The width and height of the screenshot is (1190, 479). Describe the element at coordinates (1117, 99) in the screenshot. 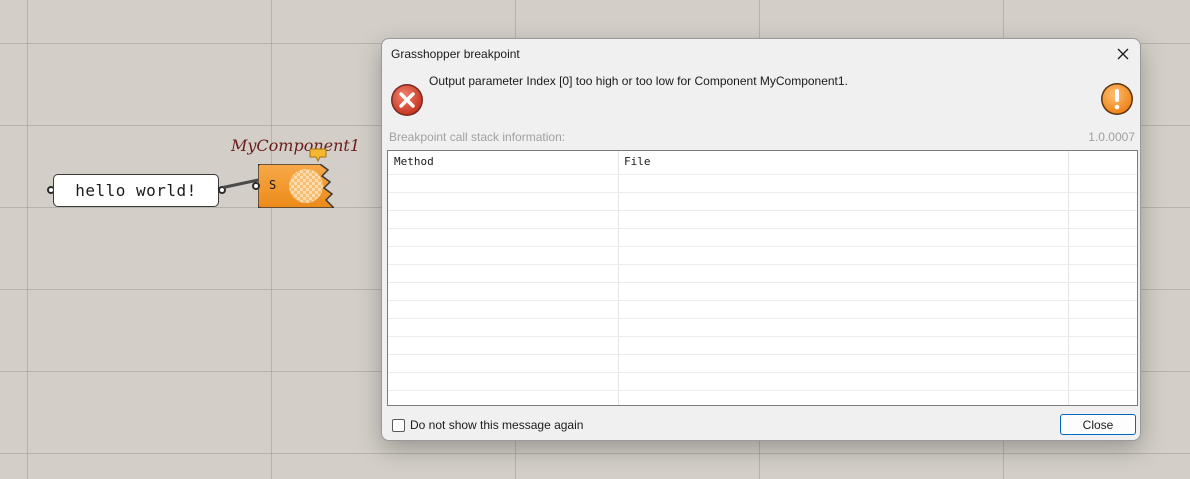

I see `warning-exclamation-icon` at that location.